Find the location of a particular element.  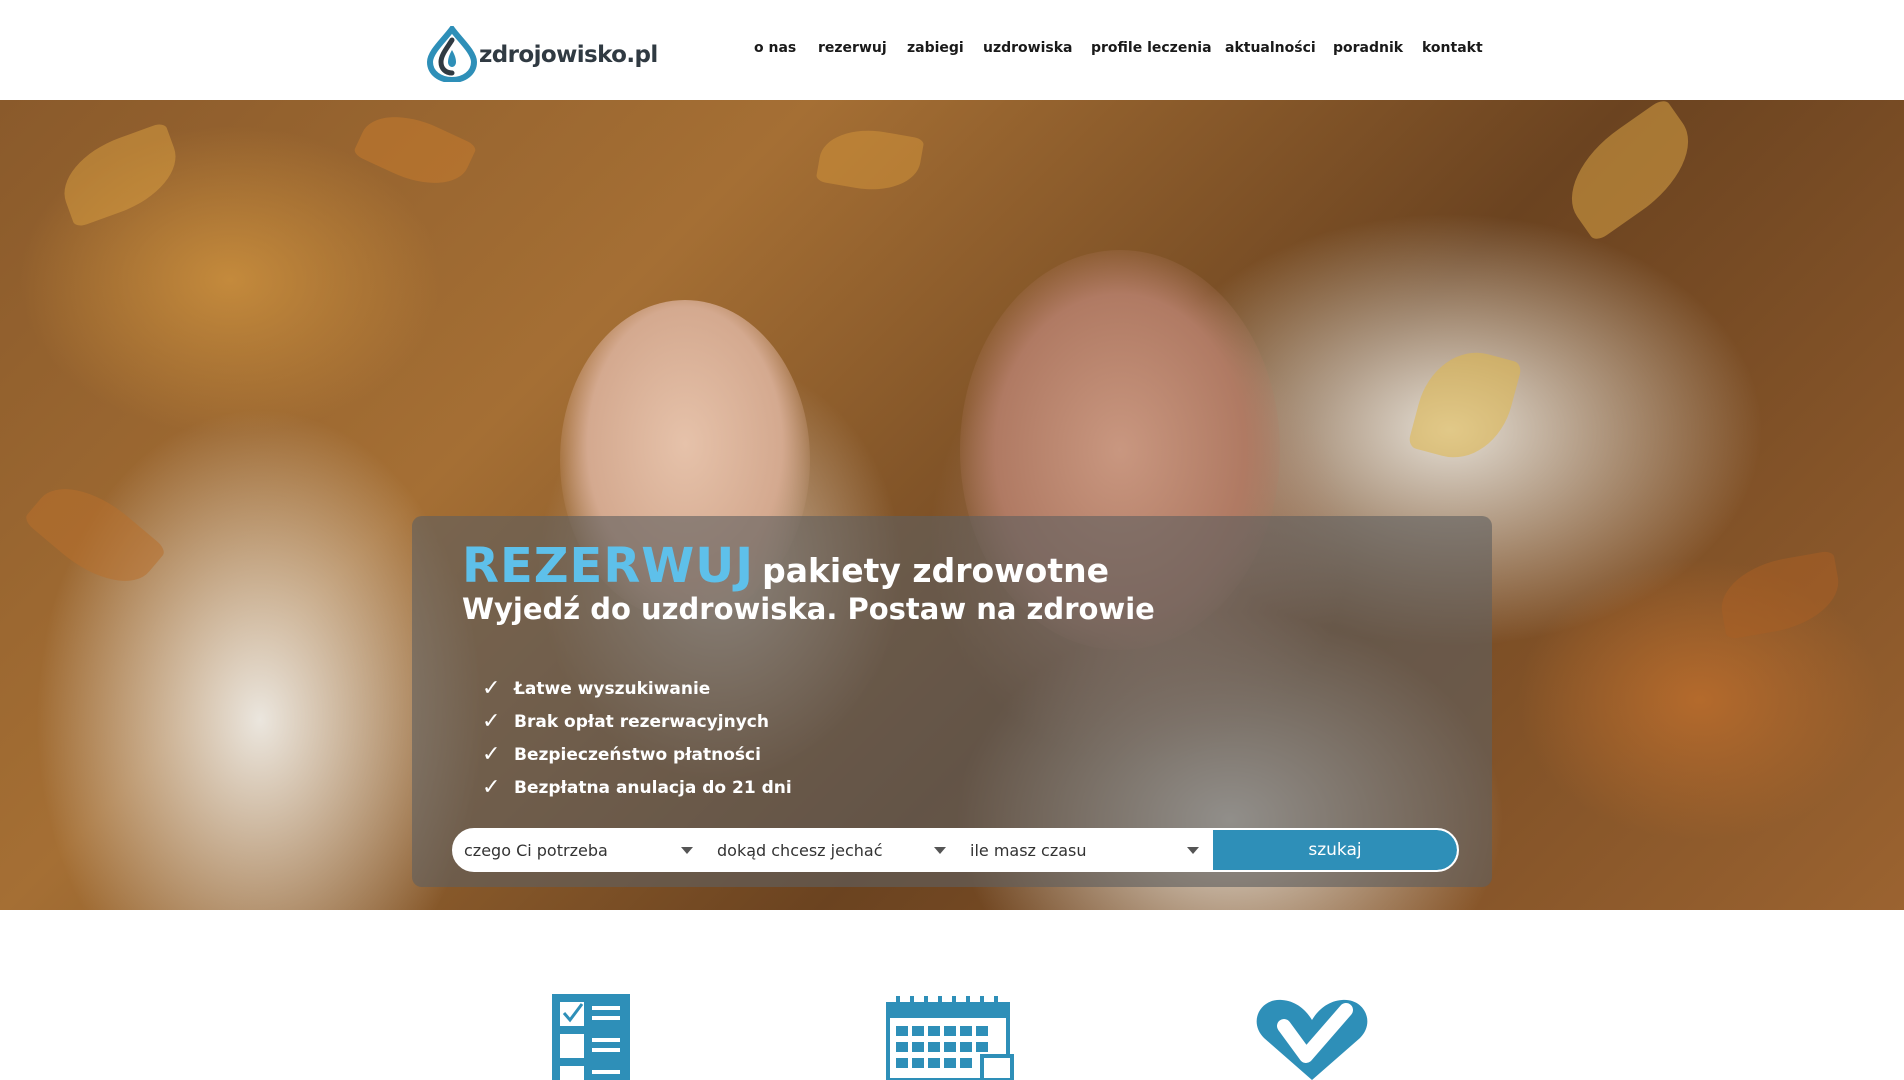

headline-rest: pakiety zdrowotne is located at coordinates (935, 570).